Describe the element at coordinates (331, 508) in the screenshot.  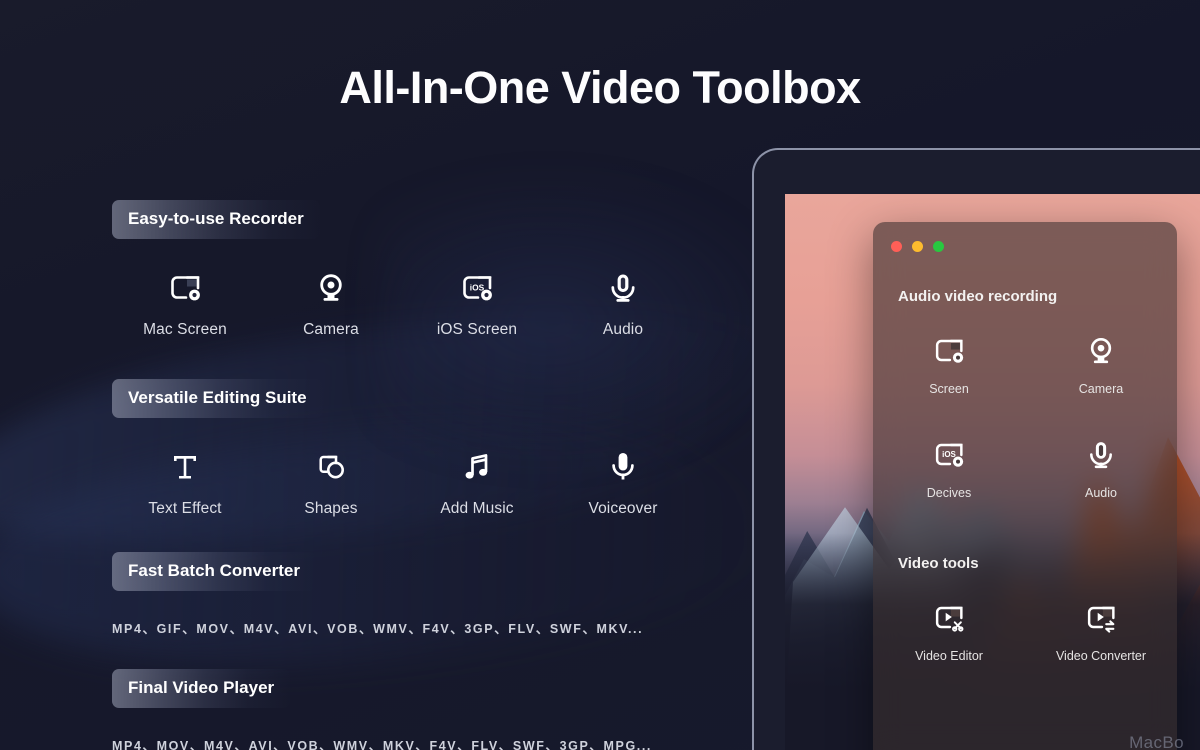
I see `feature-item-label: Shapes` at that location.